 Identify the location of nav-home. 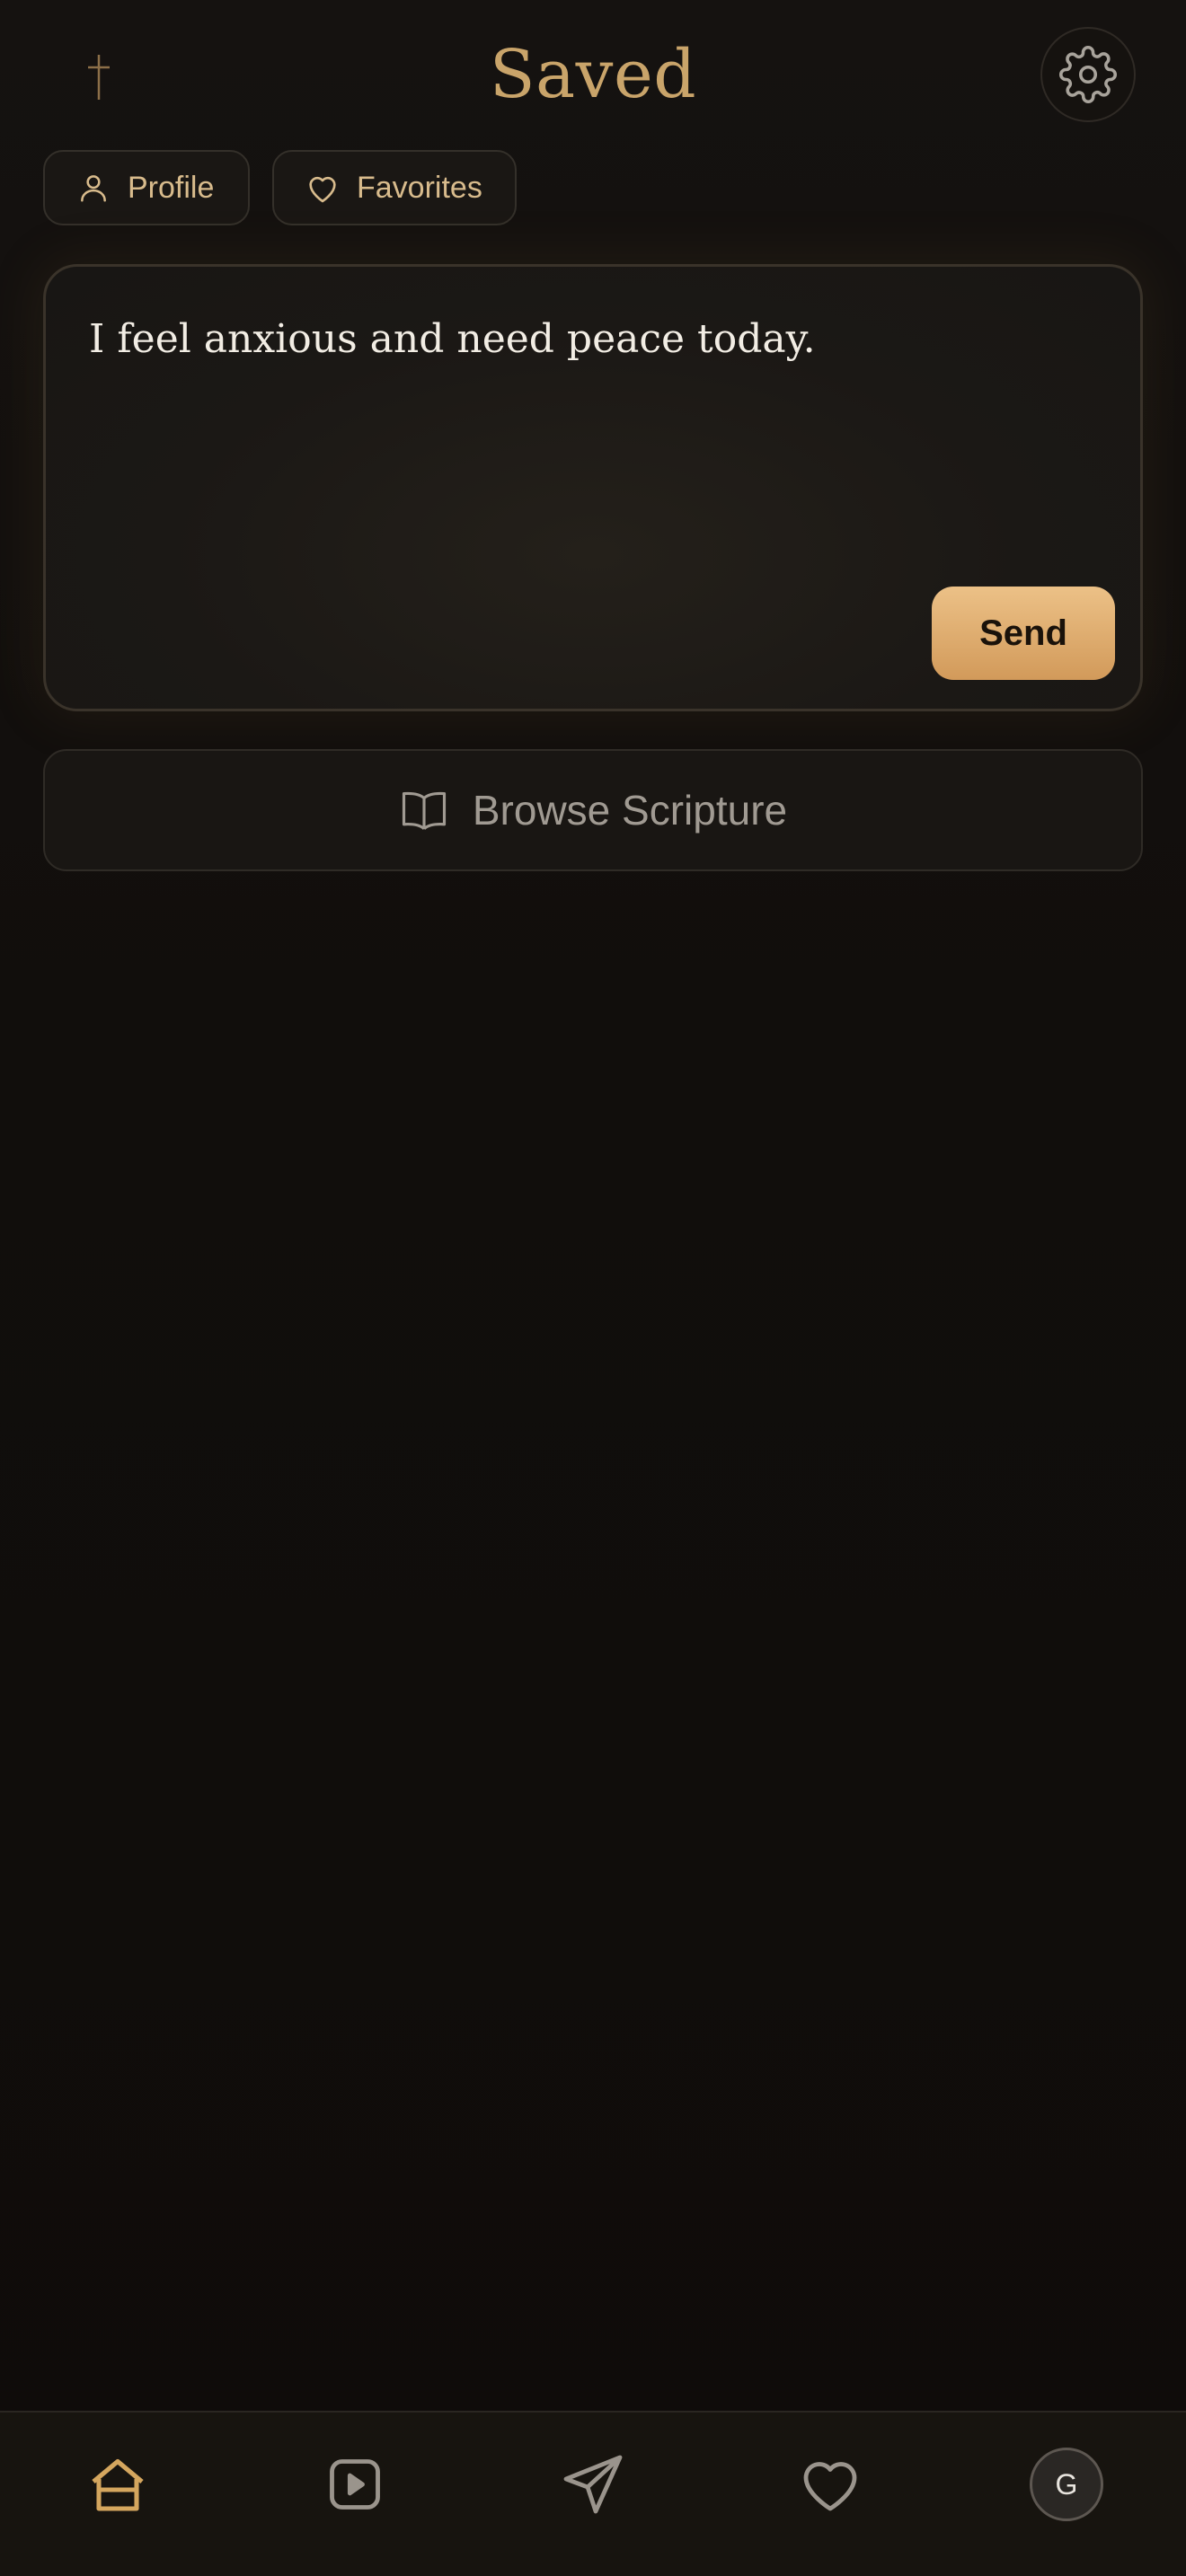
(118, 2484).